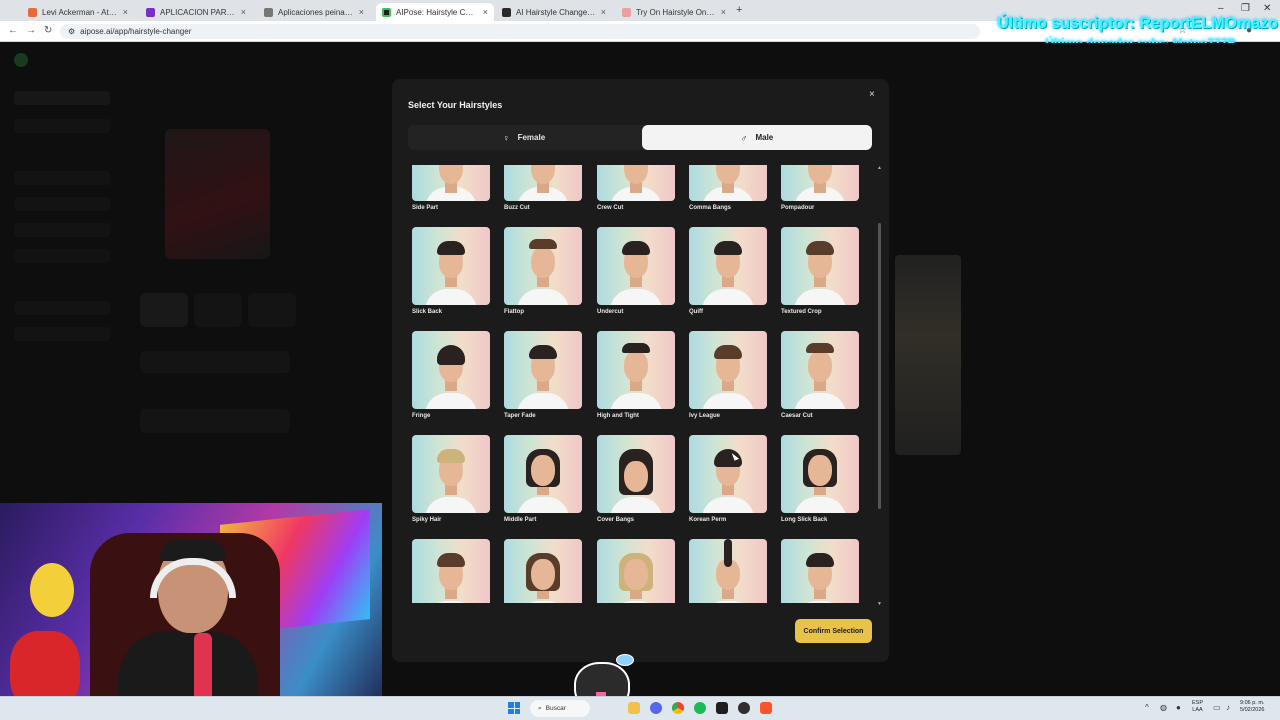  Describe the element at coordinates (1147, 707) in the screenshot. I see `tray-chevron-icon: ^` at that location.